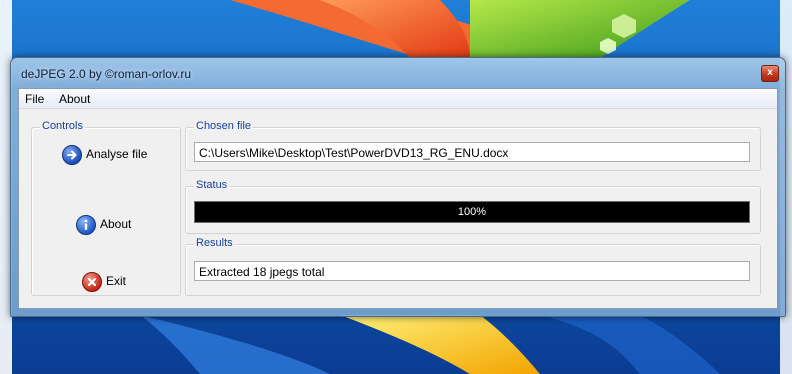 This screenshot has height=374, width=792. I want to click on exit-button: Exit, so click(97, 282).